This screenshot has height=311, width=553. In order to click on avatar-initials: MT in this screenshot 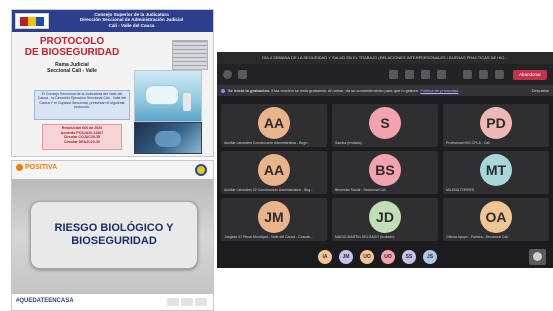, I will do `click(496, 170)`.